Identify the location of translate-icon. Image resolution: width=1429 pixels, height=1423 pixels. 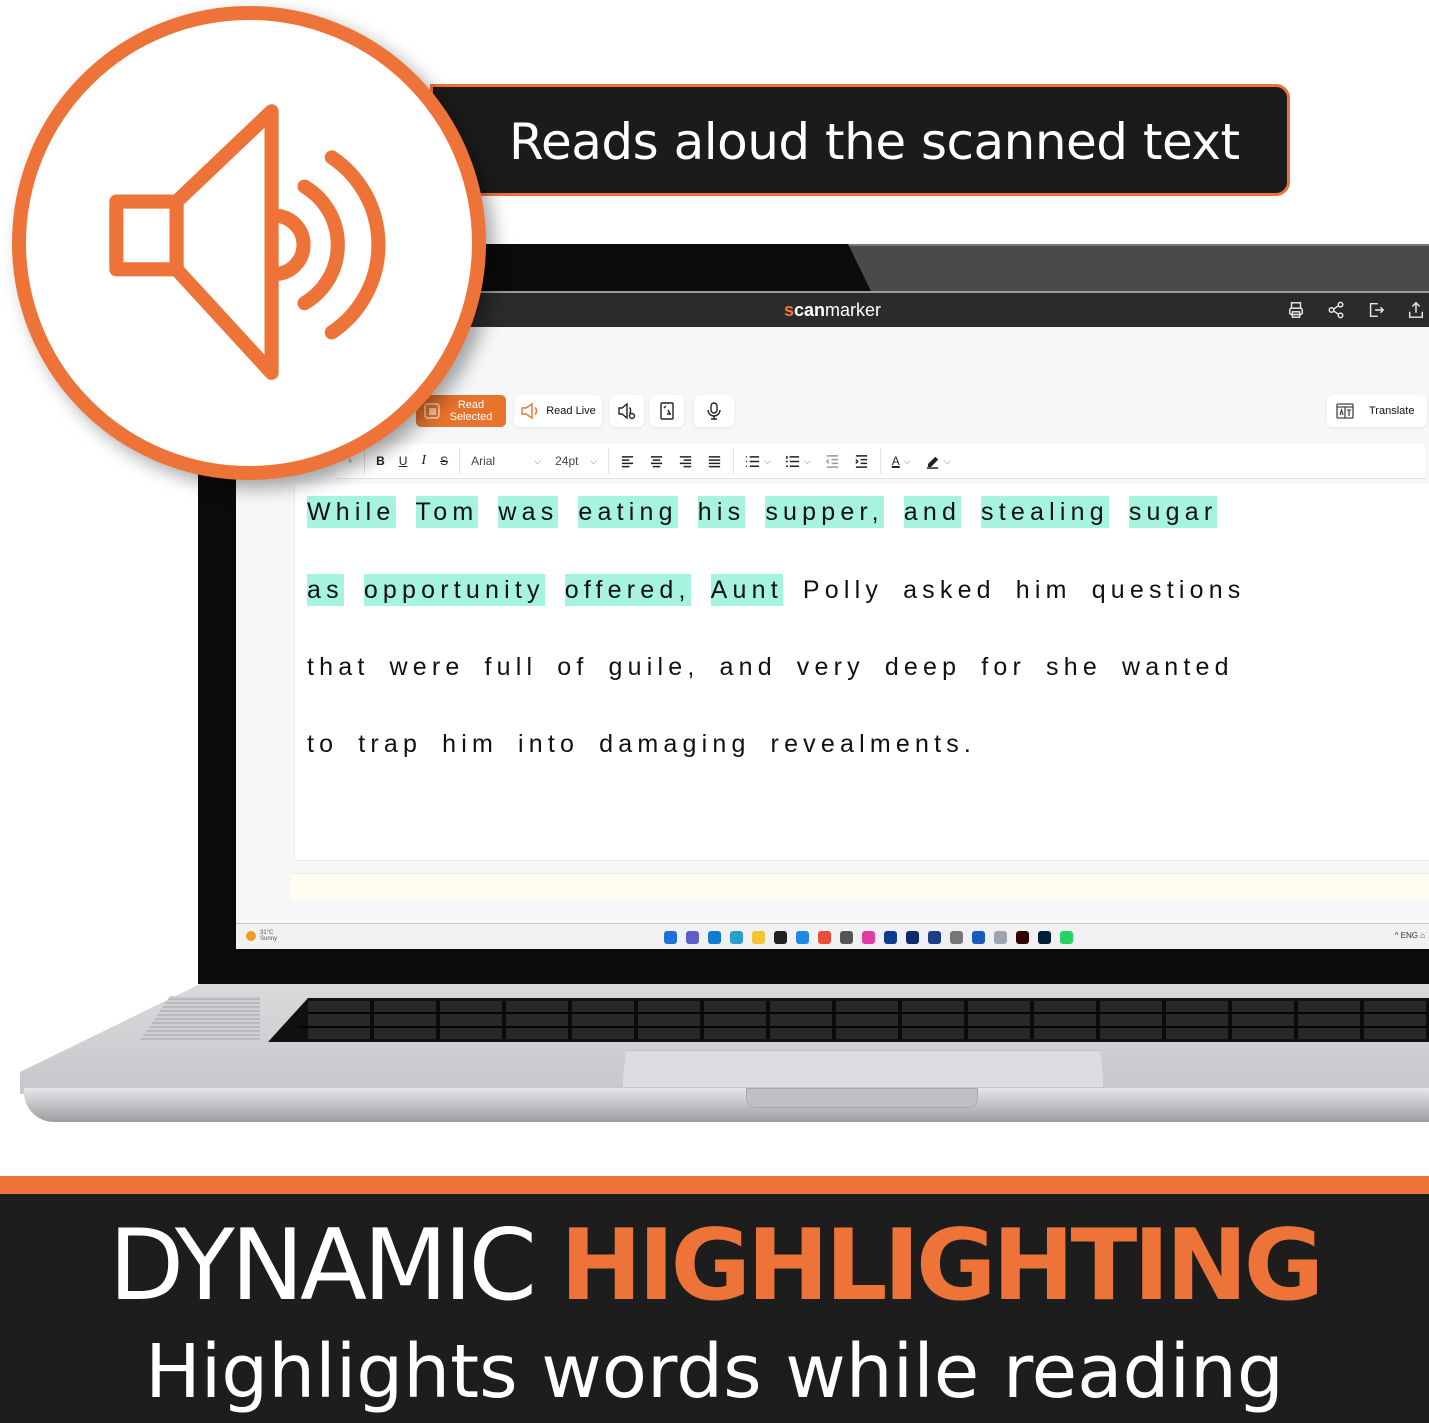
(1345, 411).